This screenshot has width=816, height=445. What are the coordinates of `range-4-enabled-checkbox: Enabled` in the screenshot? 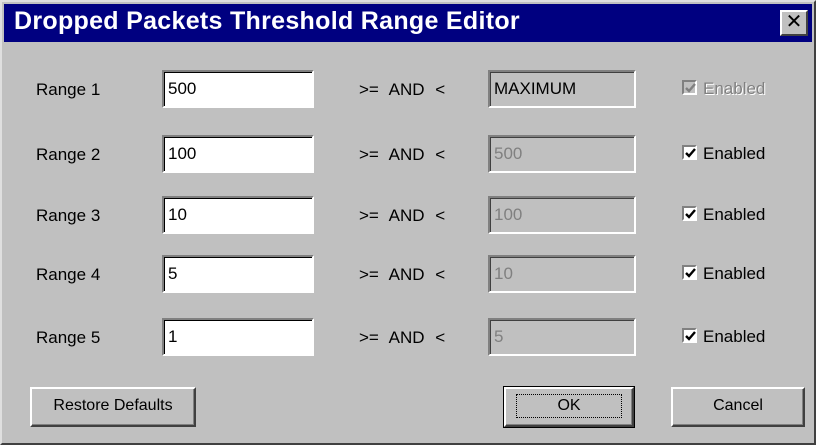 It's located at (723, 275).